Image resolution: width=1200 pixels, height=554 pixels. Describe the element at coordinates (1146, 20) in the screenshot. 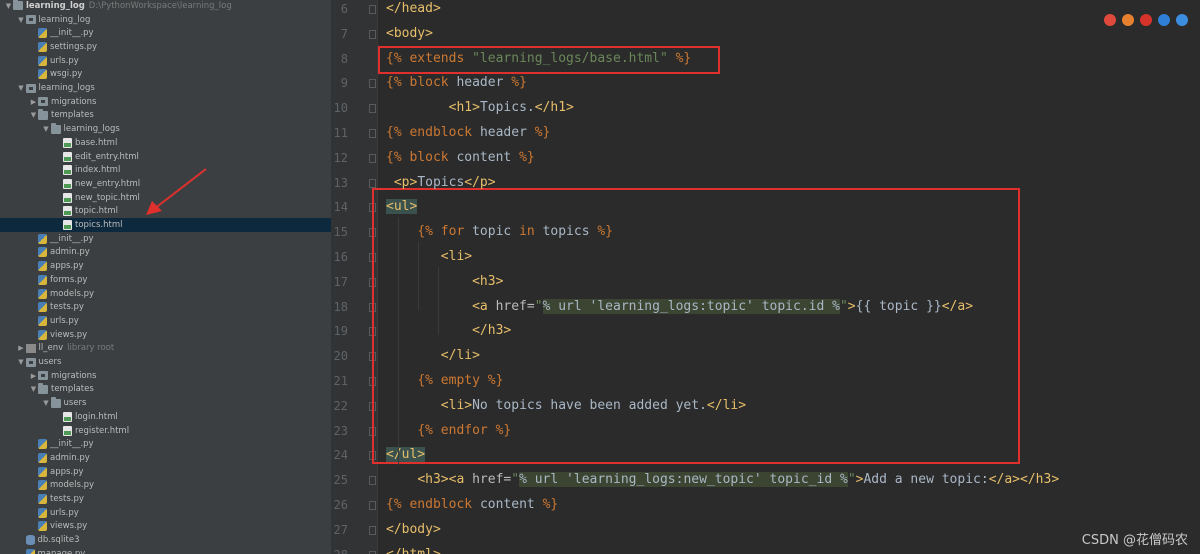

I see `opera-icon` at that location.